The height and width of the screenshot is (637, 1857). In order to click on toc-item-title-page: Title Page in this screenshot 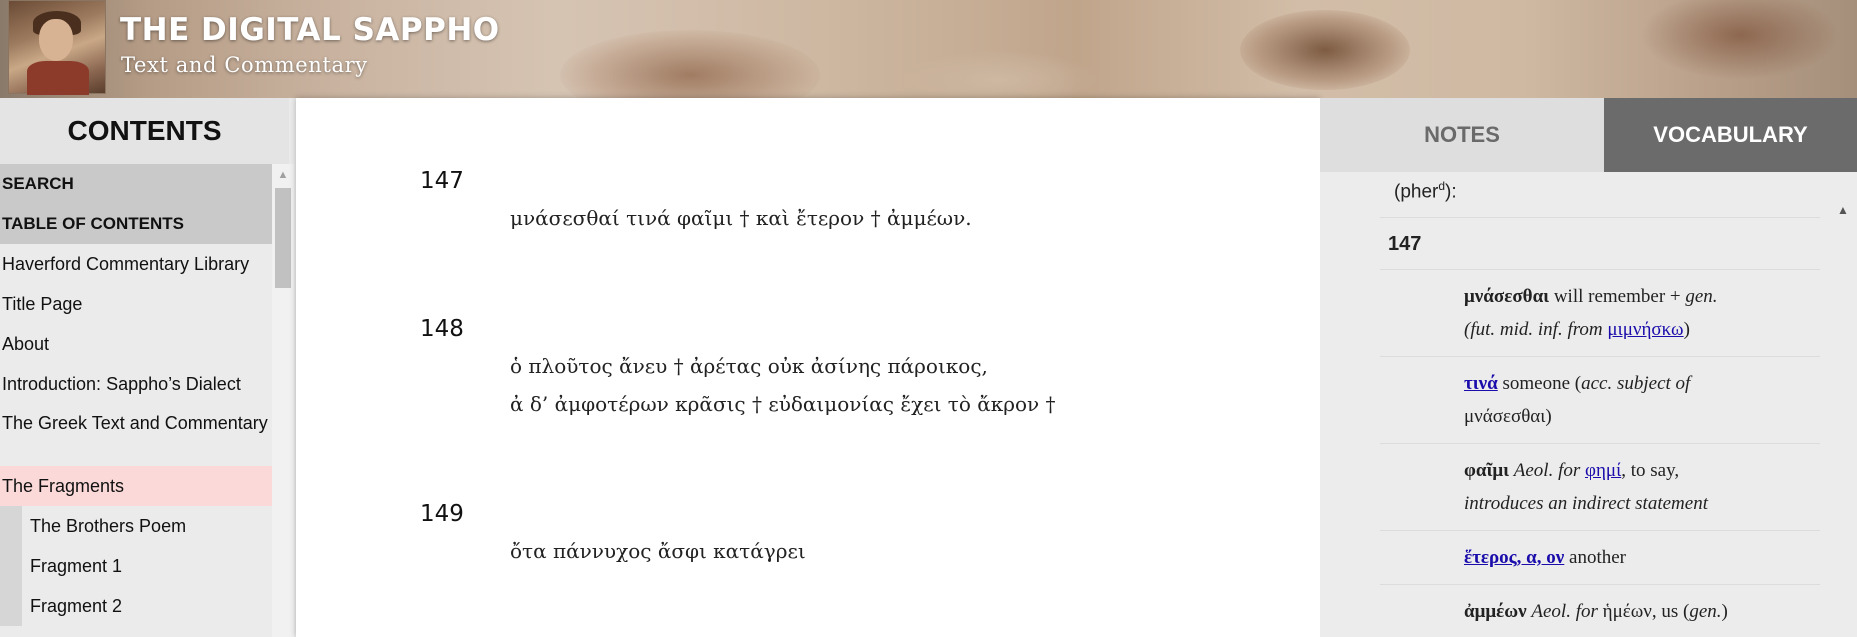, I will do `click(136, 304)`.